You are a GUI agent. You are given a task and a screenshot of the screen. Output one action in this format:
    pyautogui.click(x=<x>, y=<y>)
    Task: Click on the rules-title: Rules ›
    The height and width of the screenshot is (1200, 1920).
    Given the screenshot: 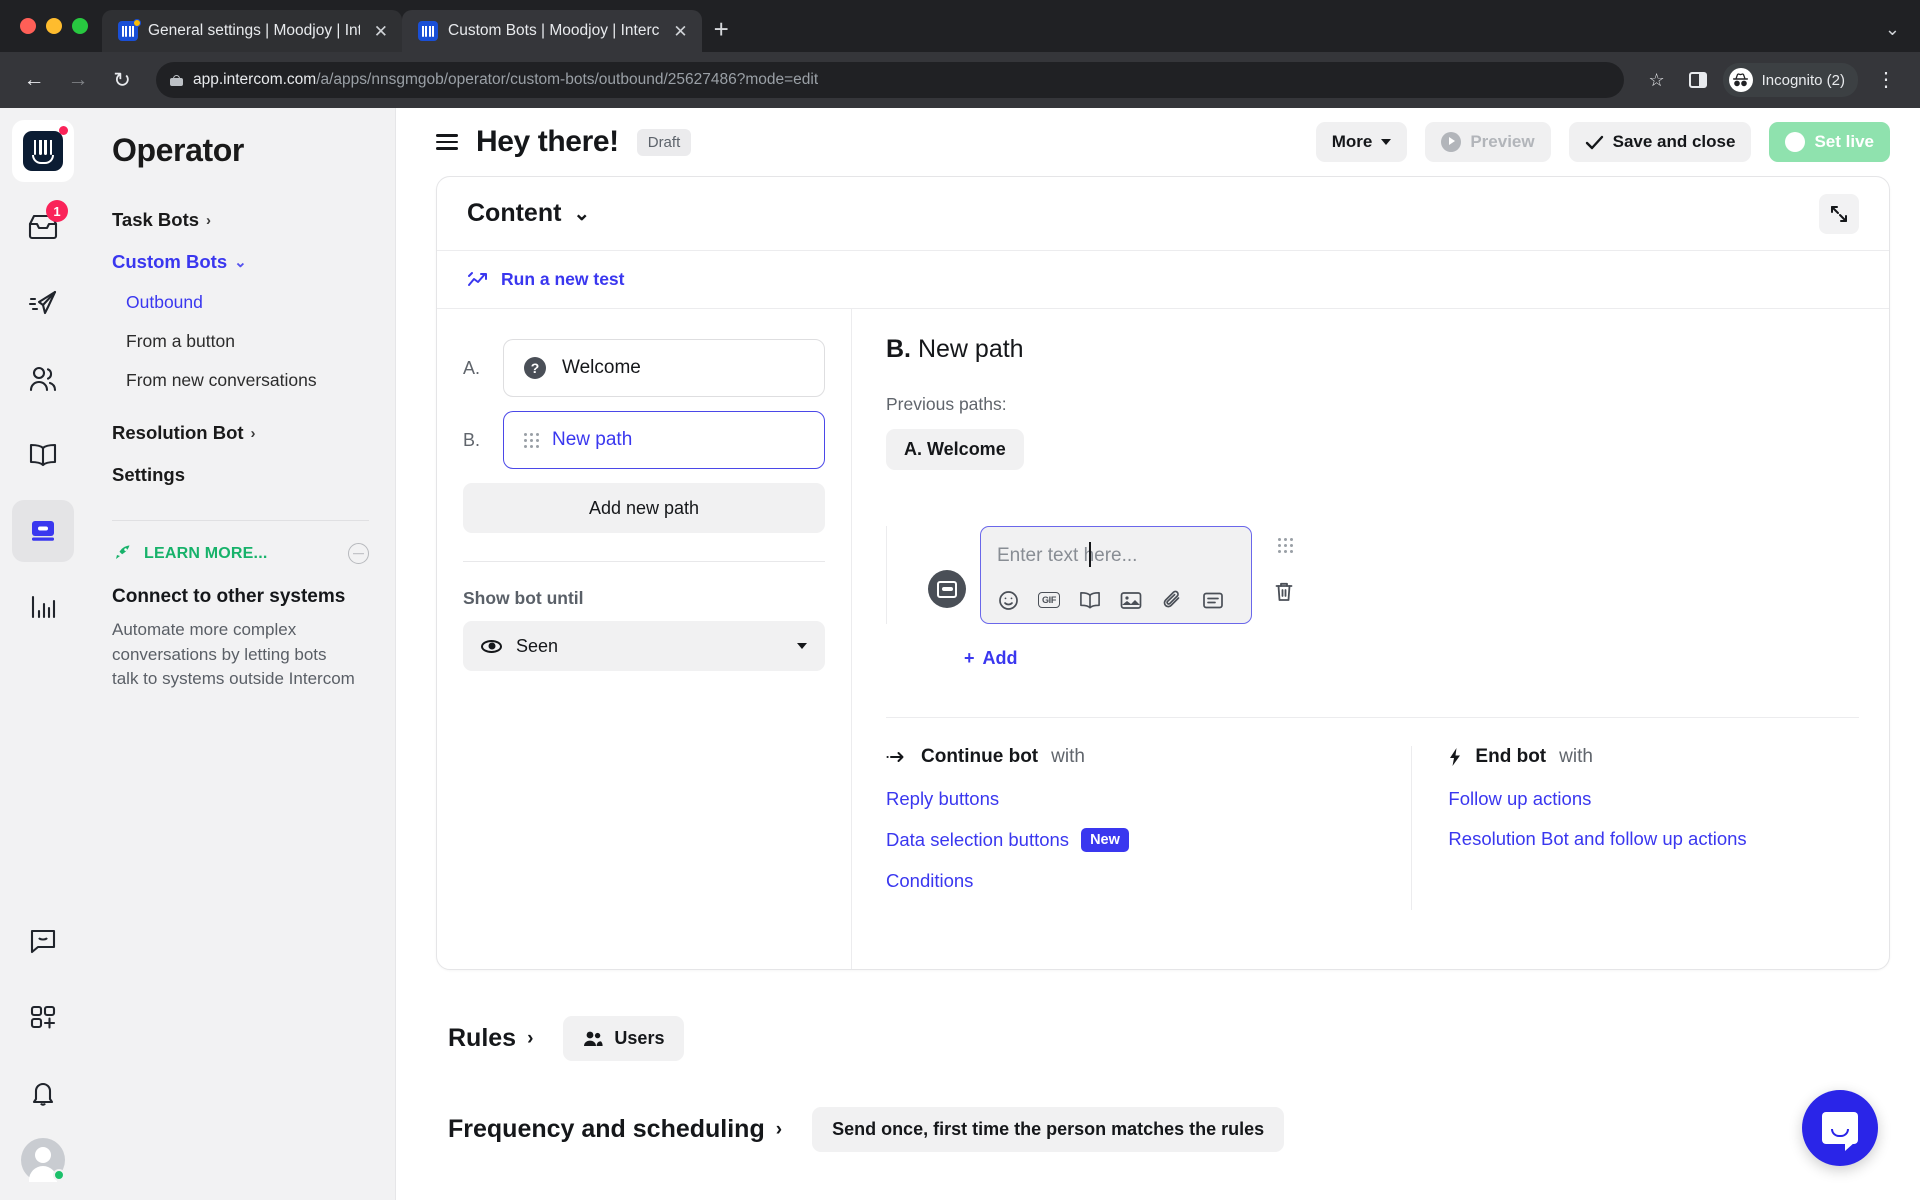 What is the action you would take?
    pyautogui.click(x=490, y=1038)
    